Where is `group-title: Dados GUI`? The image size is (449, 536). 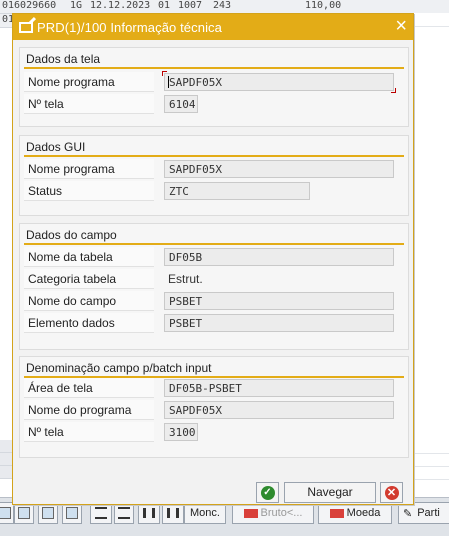 group-title: Dados GUI is located at coordinates (56, 147).